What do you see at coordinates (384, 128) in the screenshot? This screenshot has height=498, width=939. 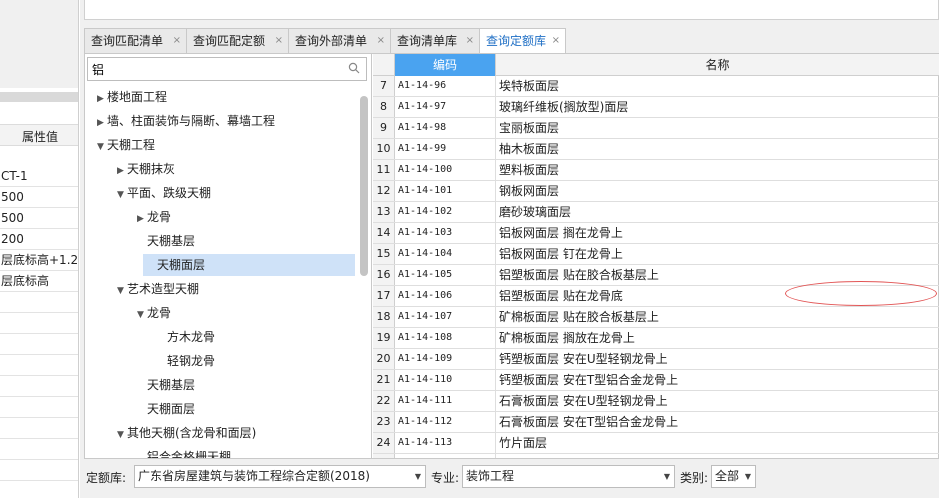 I see `row-number: 9` at bounding box center [384, 128].